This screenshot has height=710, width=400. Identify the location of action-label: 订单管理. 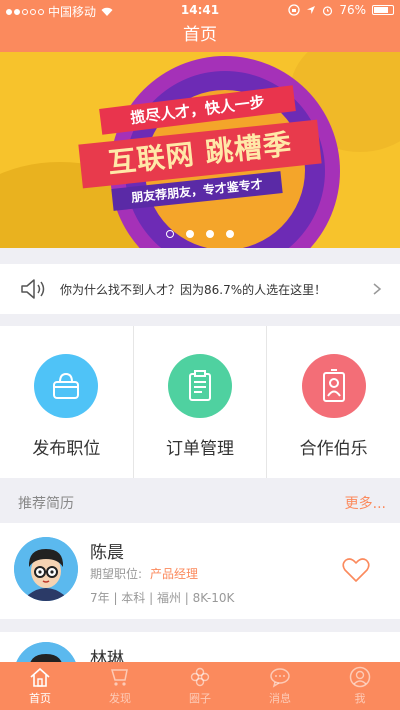
(200, 449).